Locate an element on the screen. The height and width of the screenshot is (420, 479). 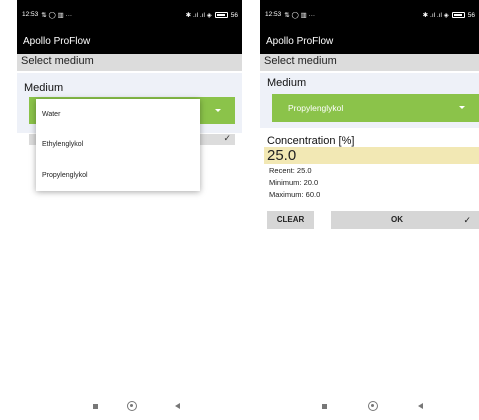
medium-select: Propylenglykol is located at coordinates (375, 108).